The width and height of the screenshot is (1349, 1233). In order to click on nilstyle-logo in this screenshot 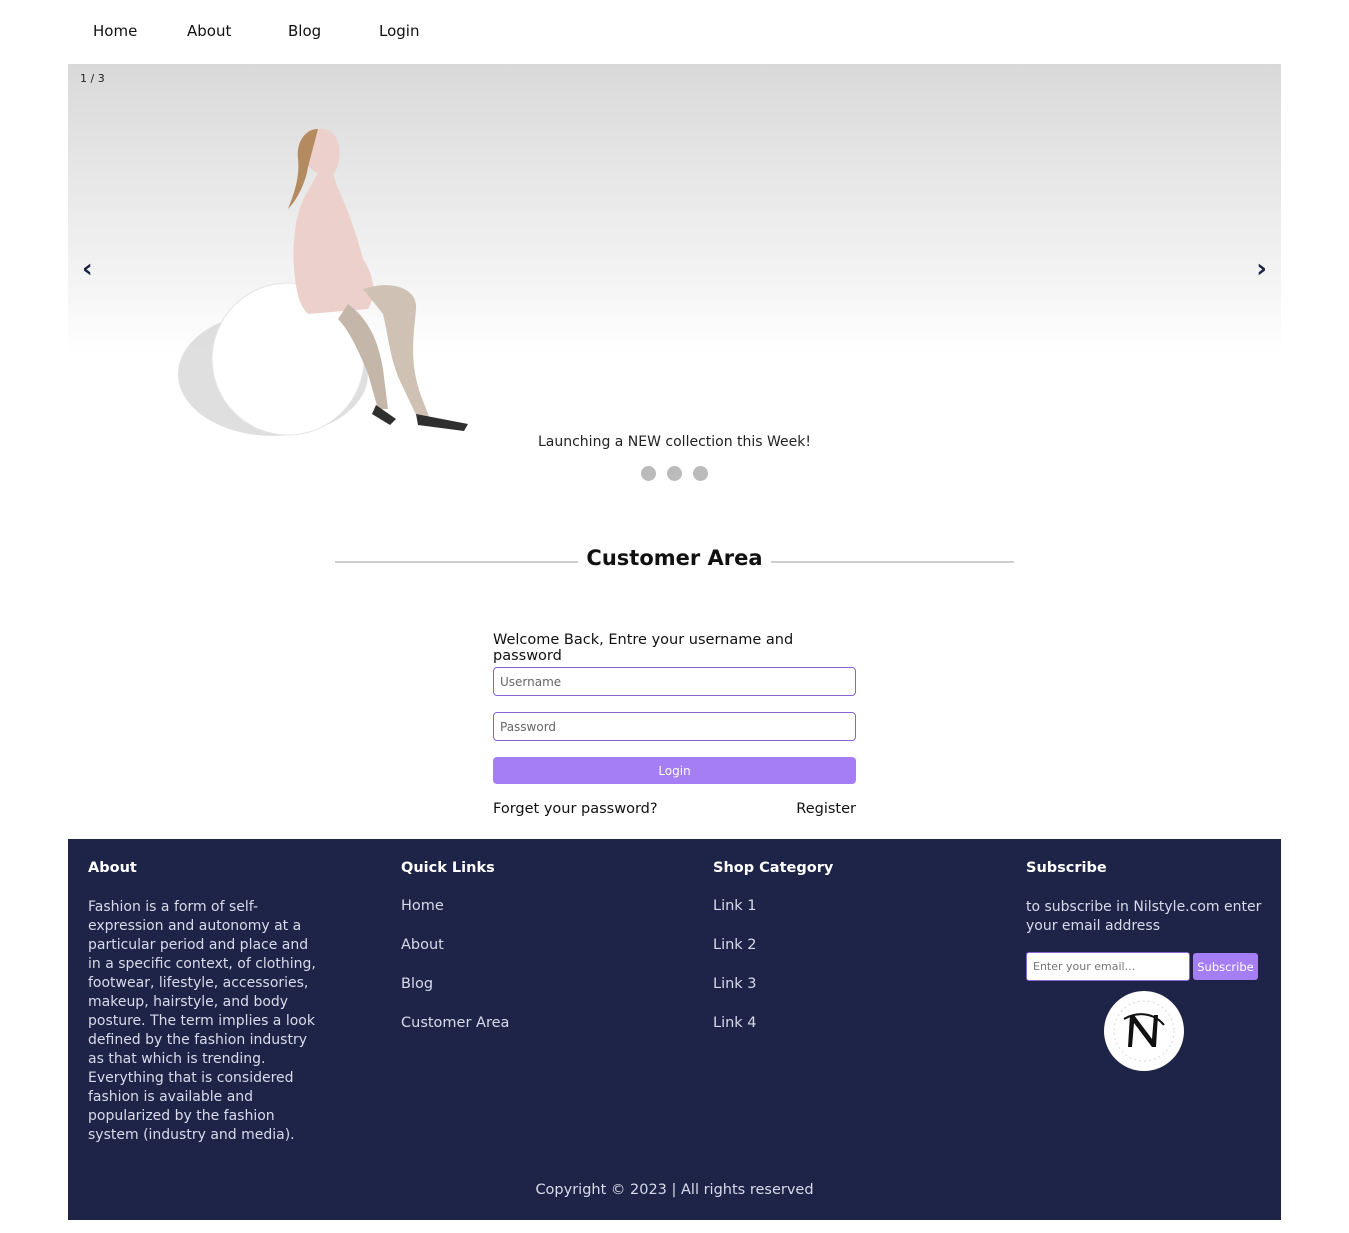, I will do `click(1144, 1031)`.